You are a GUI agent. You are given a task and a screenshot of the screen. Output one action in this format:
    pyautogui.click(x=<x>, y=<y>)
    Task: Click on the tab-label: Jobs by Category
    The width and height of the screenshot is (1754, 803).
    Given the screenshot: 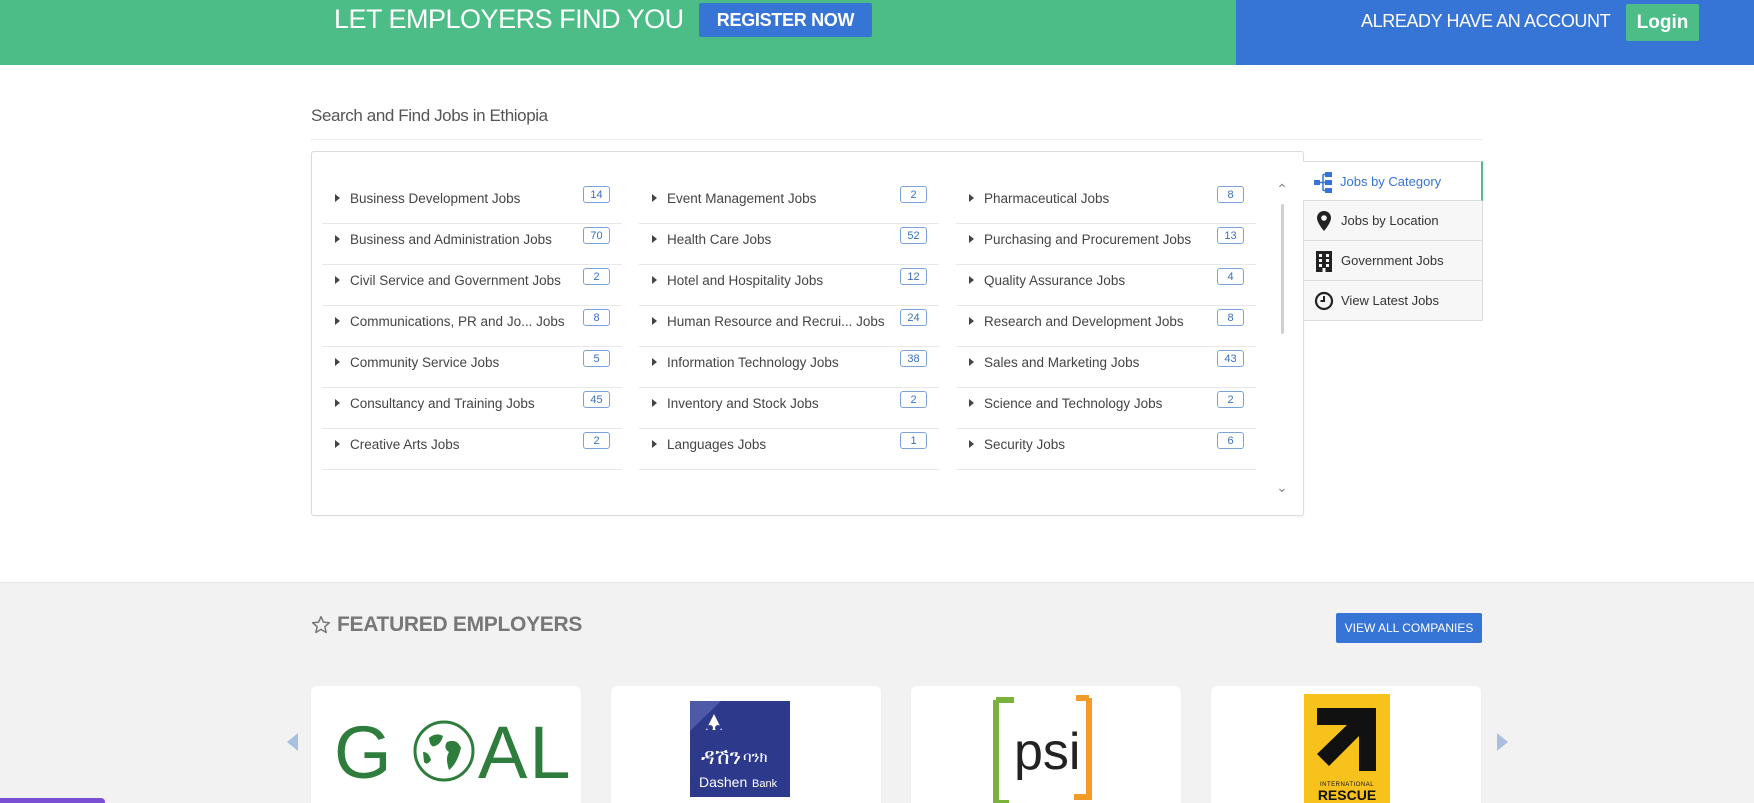 What is the action you would take?
    pyautogui.click(x=1391, y=181)
    